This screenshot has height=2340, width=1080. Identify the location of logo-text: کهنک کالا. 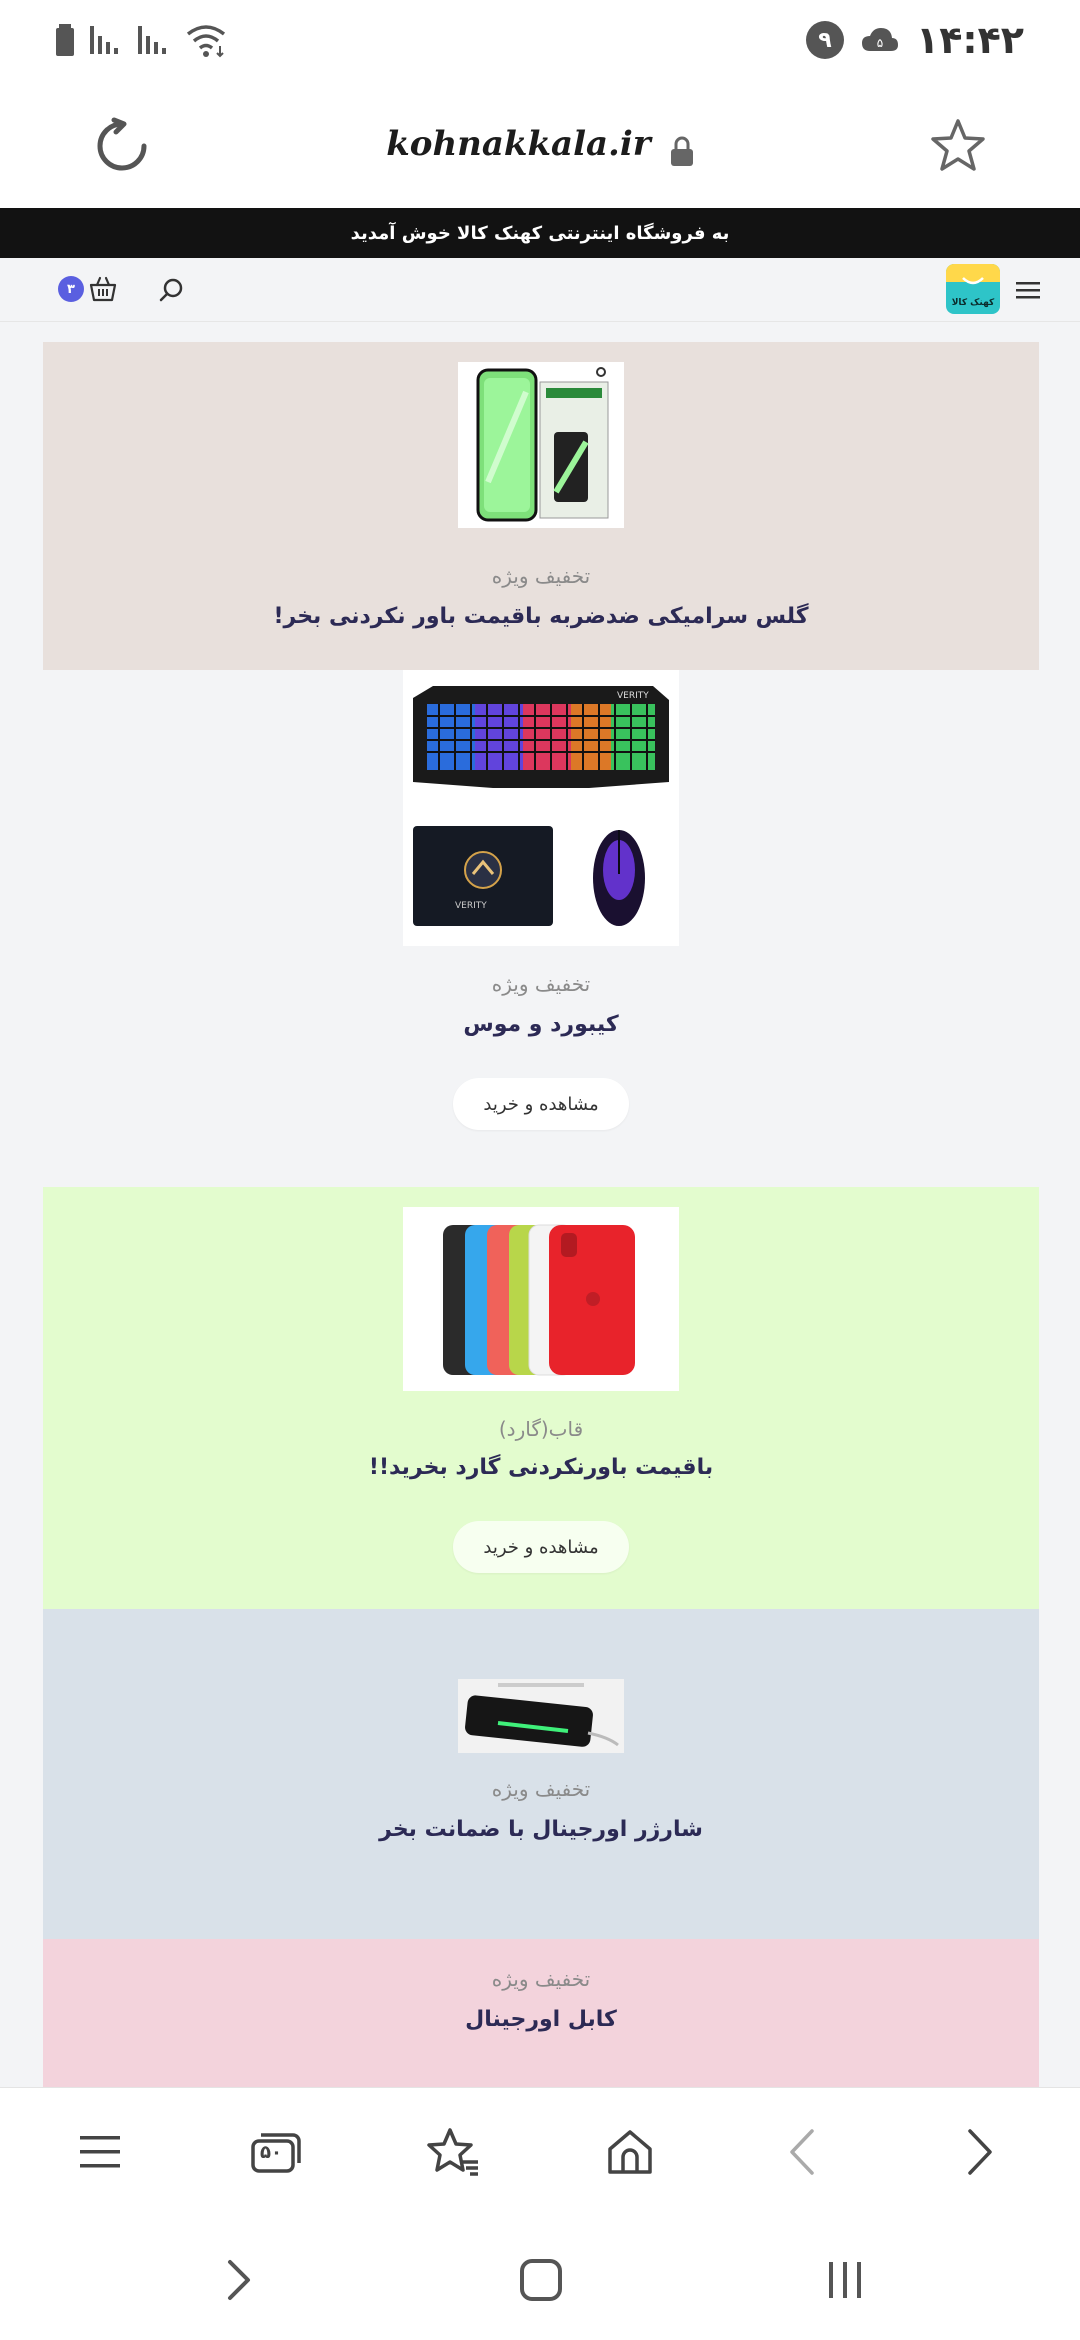
(973, 303).